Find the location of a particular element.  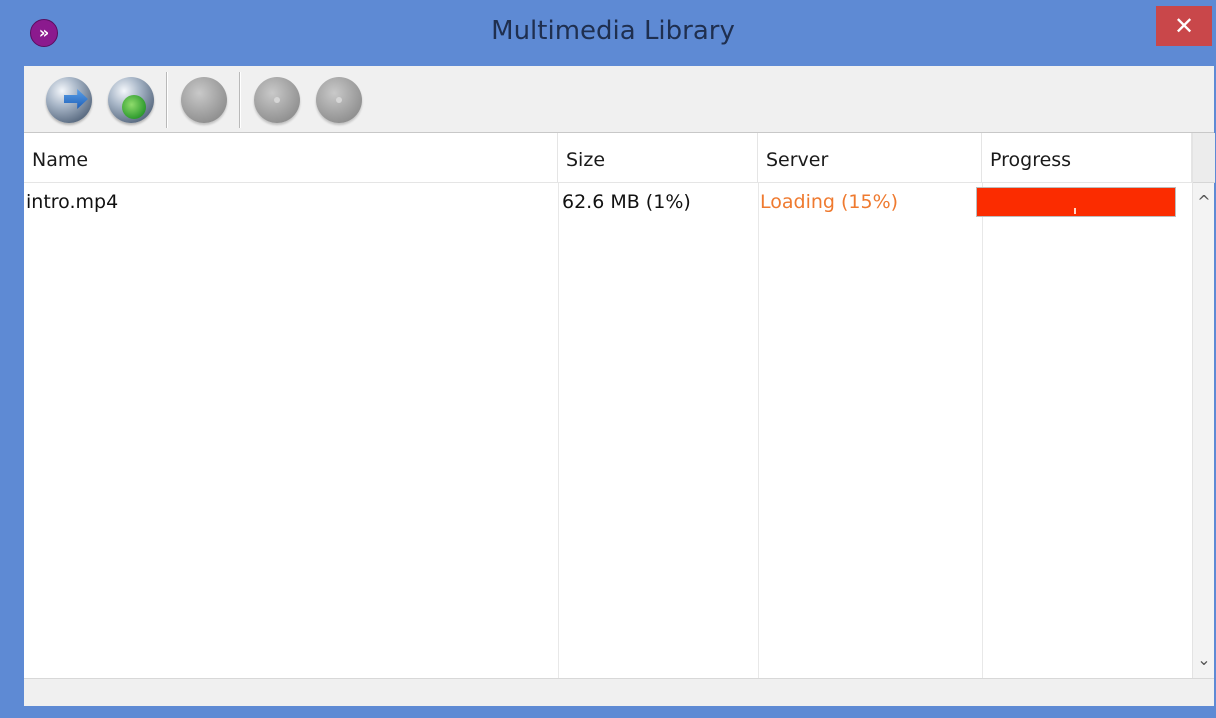

toolbar-disc-button is located at coordinates (204, 100).